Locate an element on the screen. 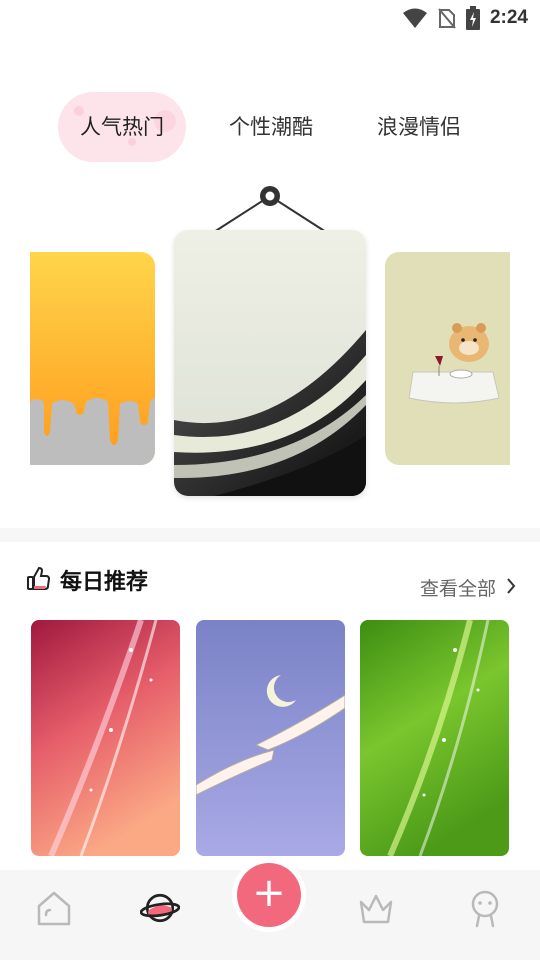  pink-sparkle-wallpaper is located at coordinates (105, 738).